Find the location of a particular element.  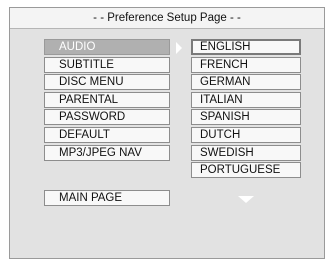

menu-item-parental: PARENTAL is located at coordinates (107, 99).